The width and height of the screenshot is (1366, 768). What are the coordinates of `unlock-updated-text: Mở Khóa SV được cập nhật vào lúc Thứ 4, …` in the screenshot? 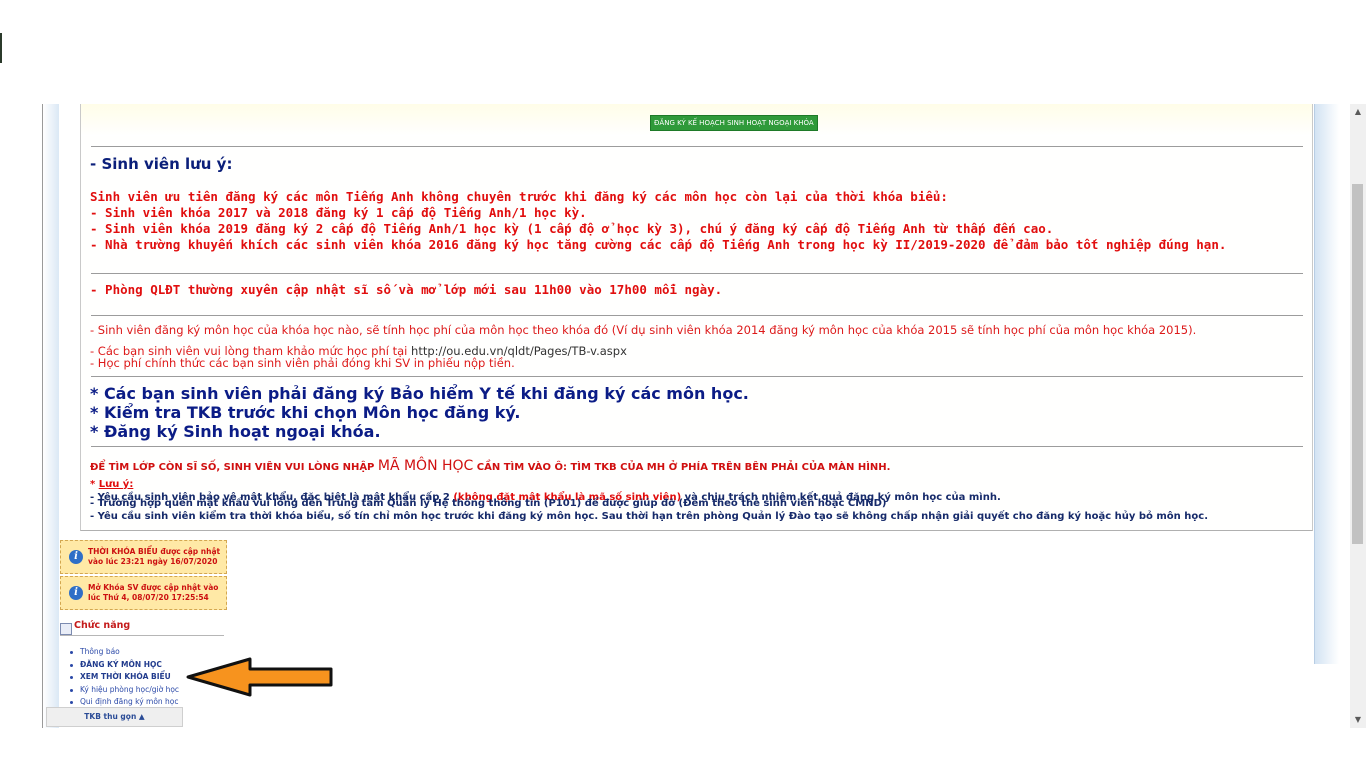 It's located at (153, 592).